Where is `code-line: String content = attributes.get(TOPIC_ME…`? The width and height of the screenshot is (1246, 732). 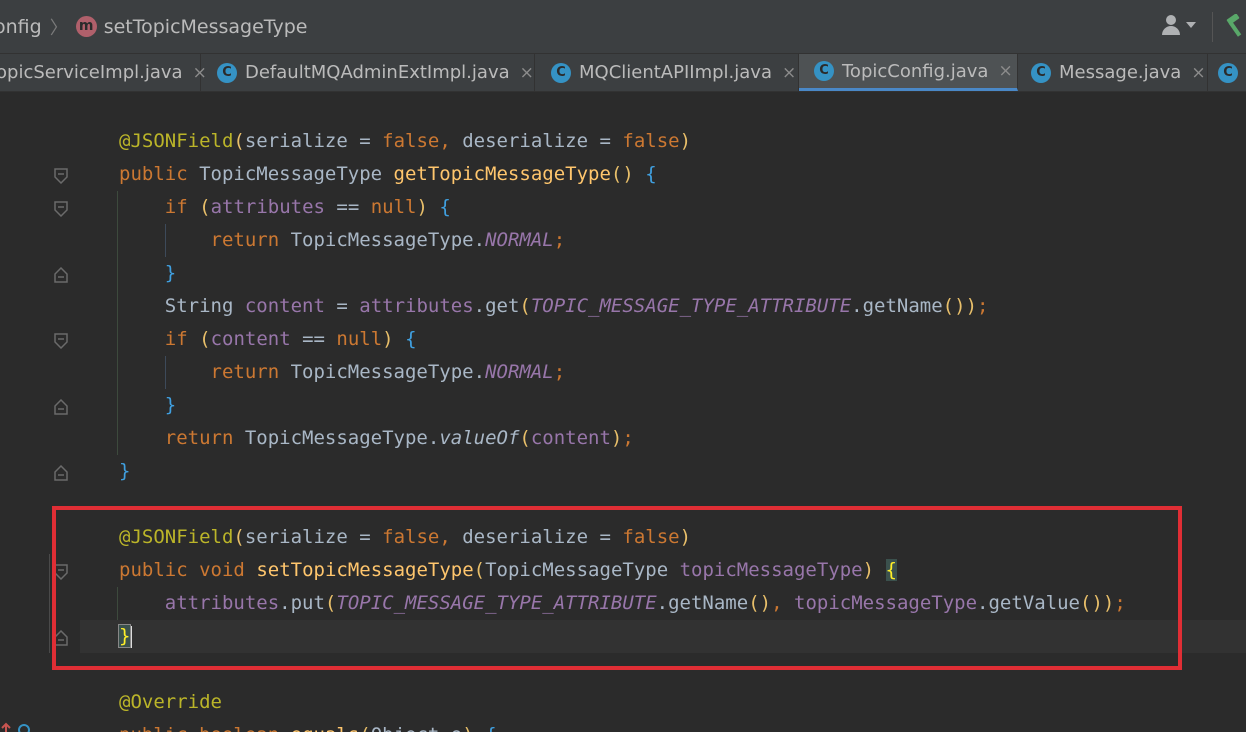
code-line: String content = attributes.get(TOPIC_ME… is located at coordinates (554, 306).